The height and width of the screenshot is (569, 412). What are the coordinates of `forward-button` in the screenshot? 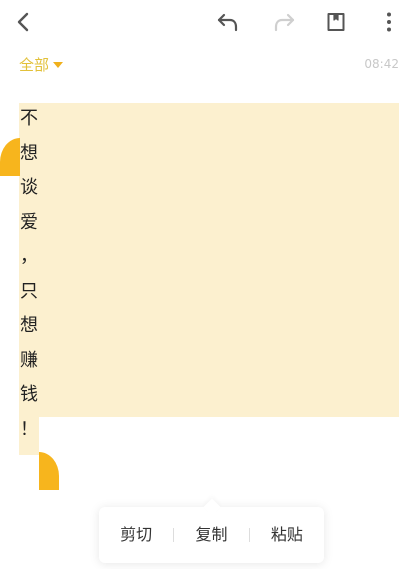 It's located at (284, 22).